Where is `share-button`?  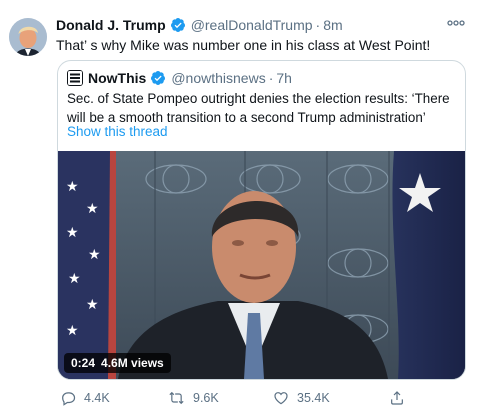 share-button is located at coordinates (401, 398).